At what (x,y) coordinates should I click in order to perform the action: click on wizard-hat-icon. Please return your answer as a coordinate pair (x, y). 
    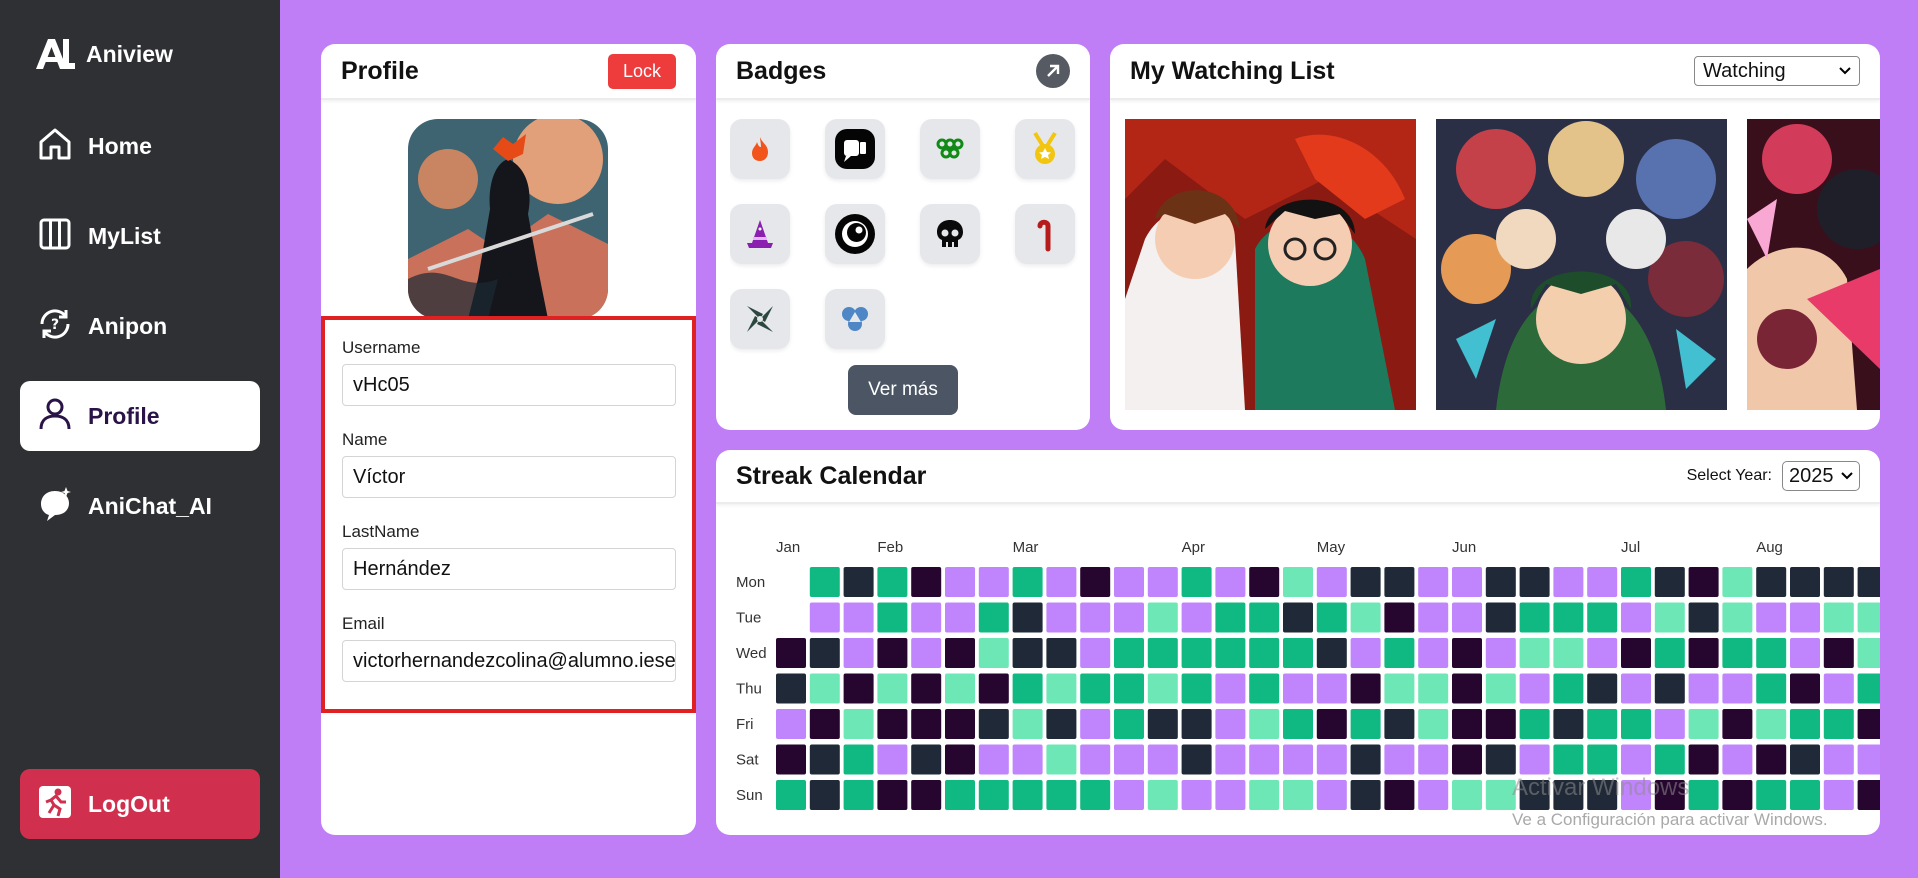
    Looking at the image, I should click on (760, 234).